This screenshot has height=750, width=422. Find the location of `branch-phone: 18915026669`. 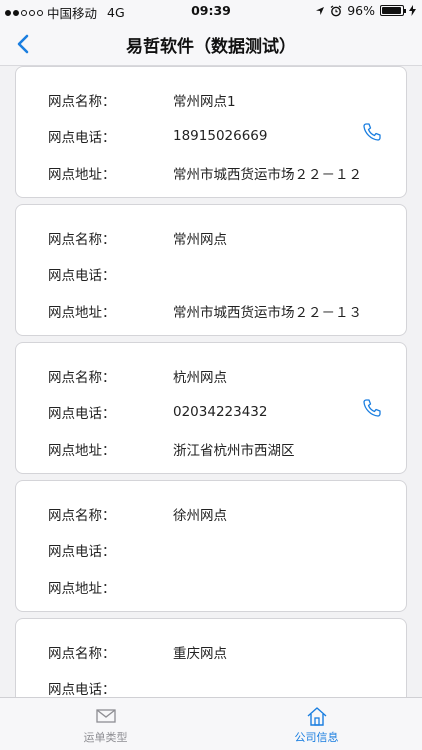

branch-phone: 18915026669 is located at coordinates (220, 136).